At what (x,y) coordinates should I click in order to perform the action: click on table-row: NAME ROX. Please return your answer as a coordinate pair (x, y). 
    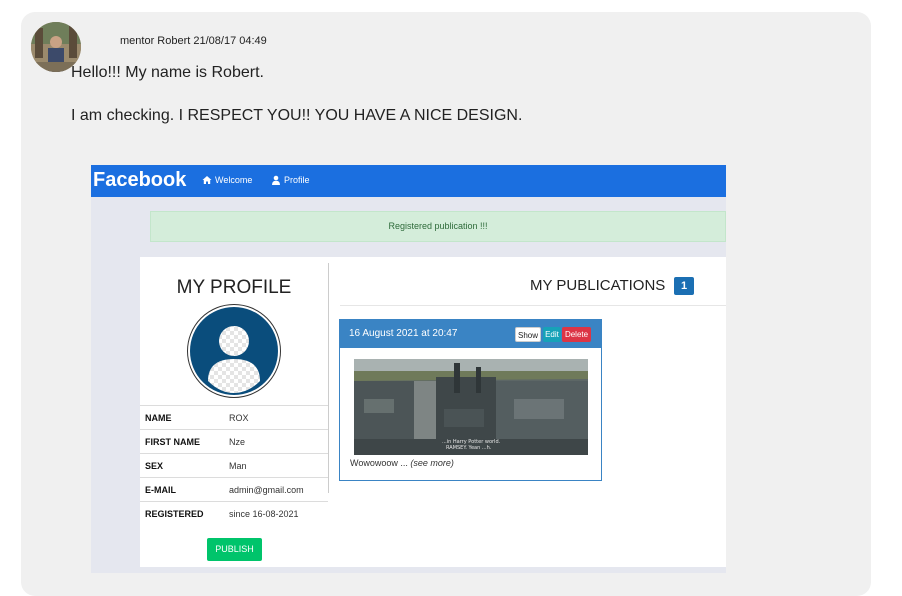
    Looking at the image, I should click on (234, 417).